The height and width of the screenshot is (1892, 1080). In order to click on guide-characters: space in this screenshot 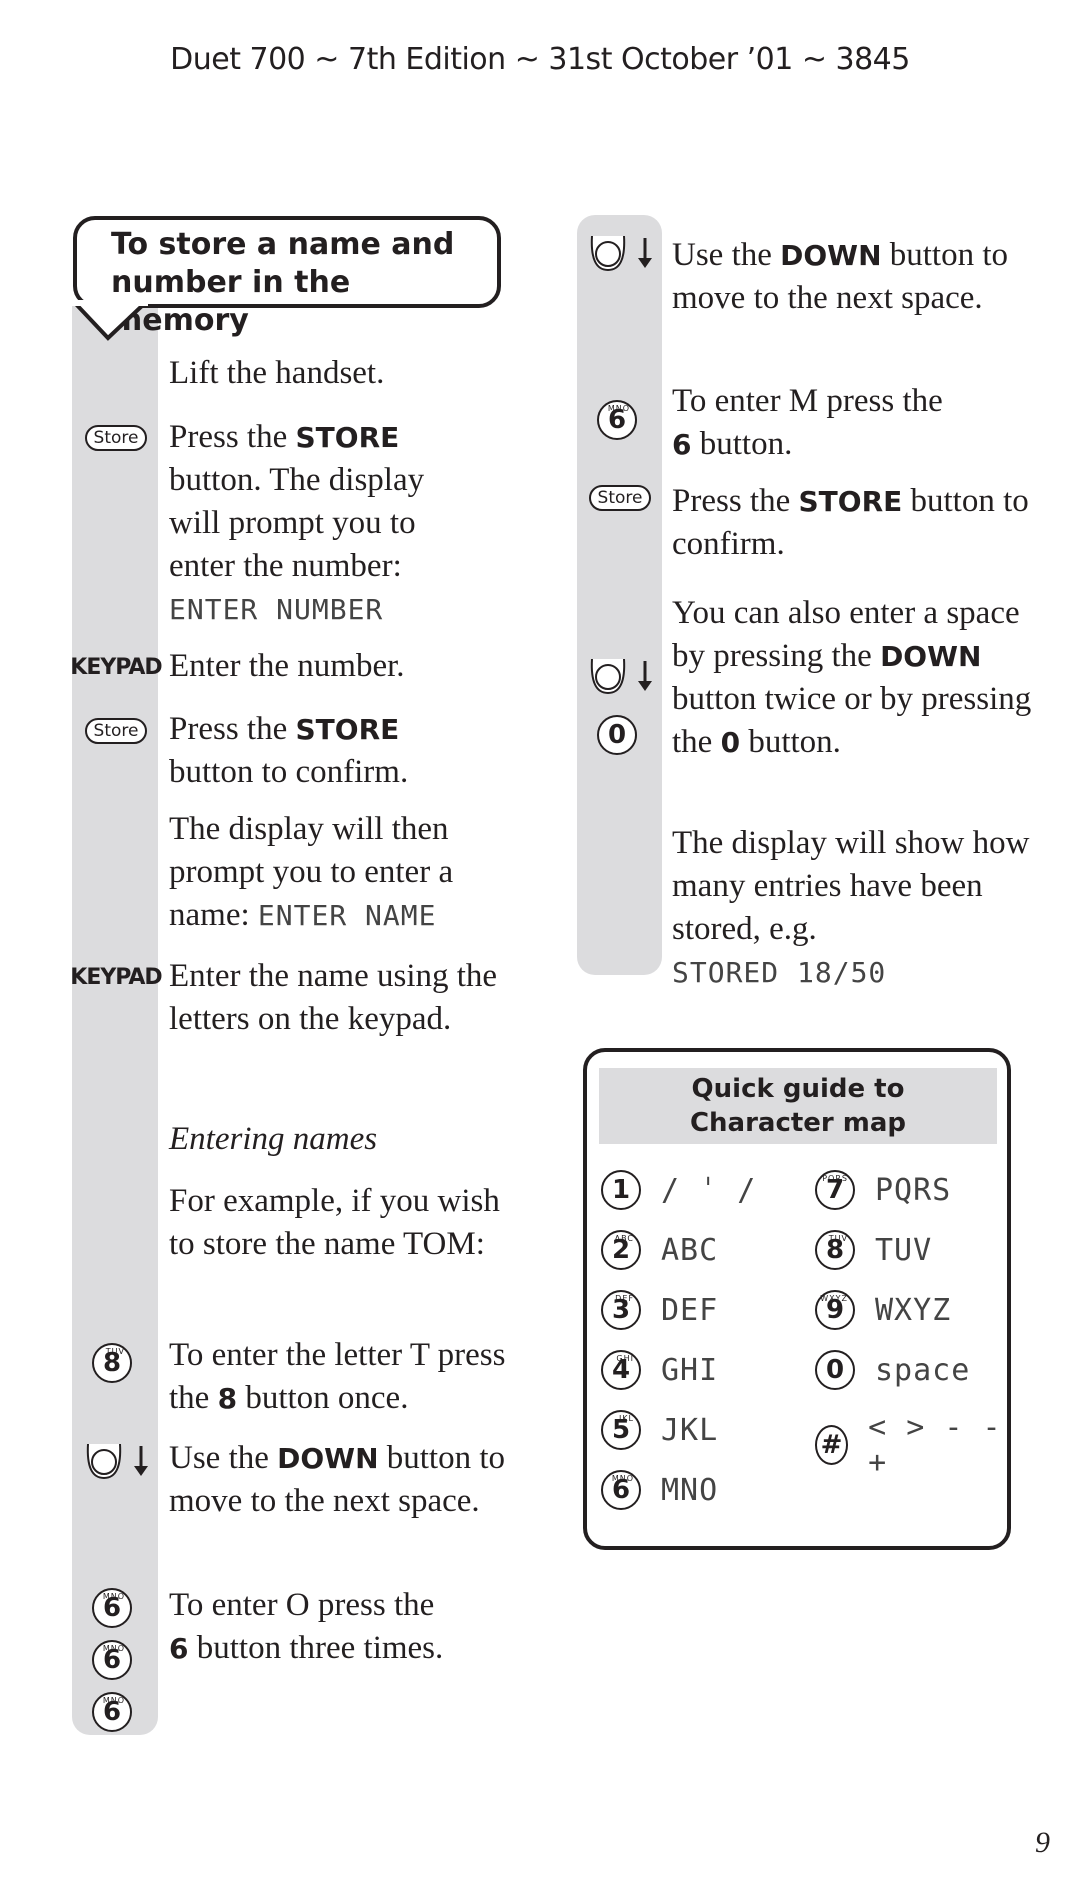, I will do `click(923, 1370)`.